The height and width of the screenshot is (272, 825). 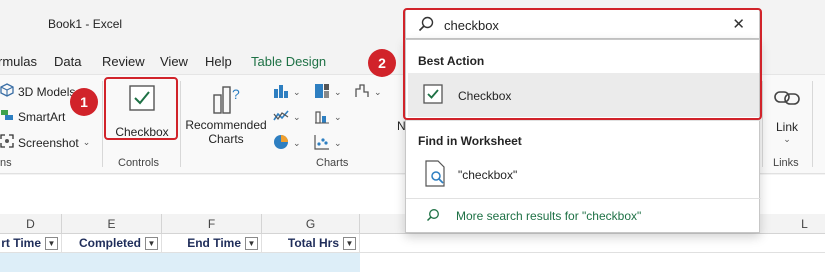 I want to click on find-in-worksheet-title: Find in Worksheet, so click(x=470, y=141).